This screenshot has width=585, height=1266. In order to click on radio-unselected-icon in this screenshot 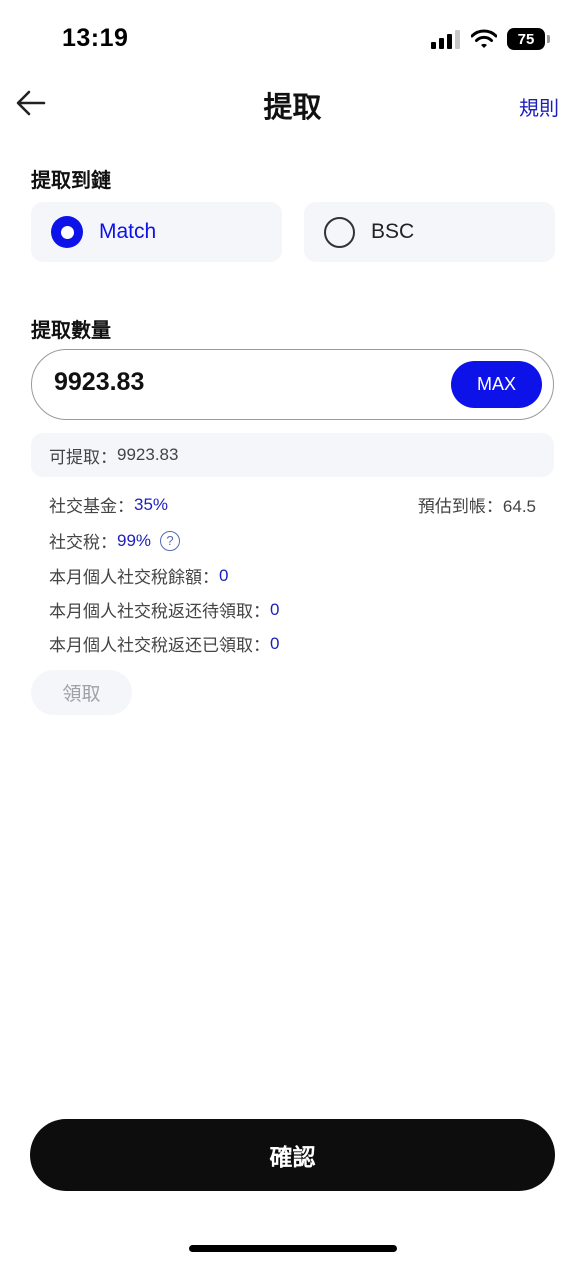, I will do `click(339, 232)`.